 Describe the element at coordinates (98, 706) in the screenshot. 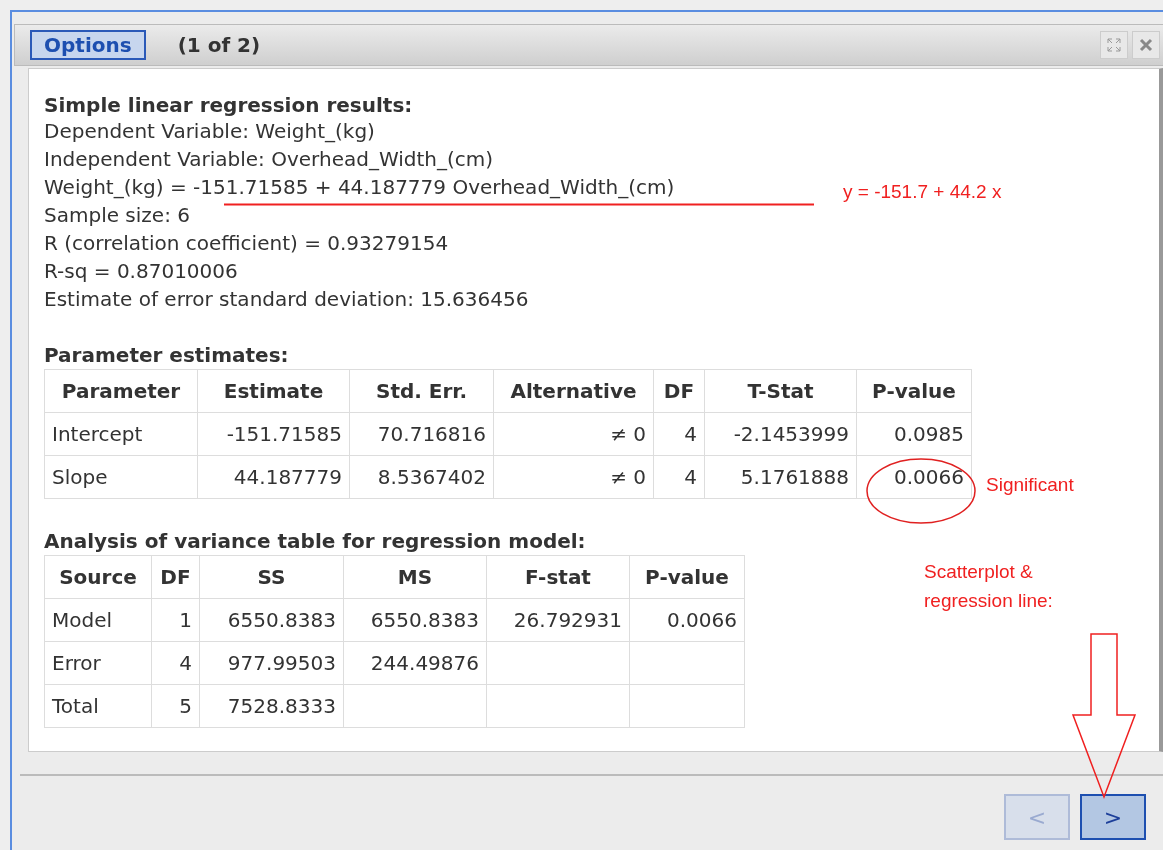

I see `table-cell: Total` at that location.